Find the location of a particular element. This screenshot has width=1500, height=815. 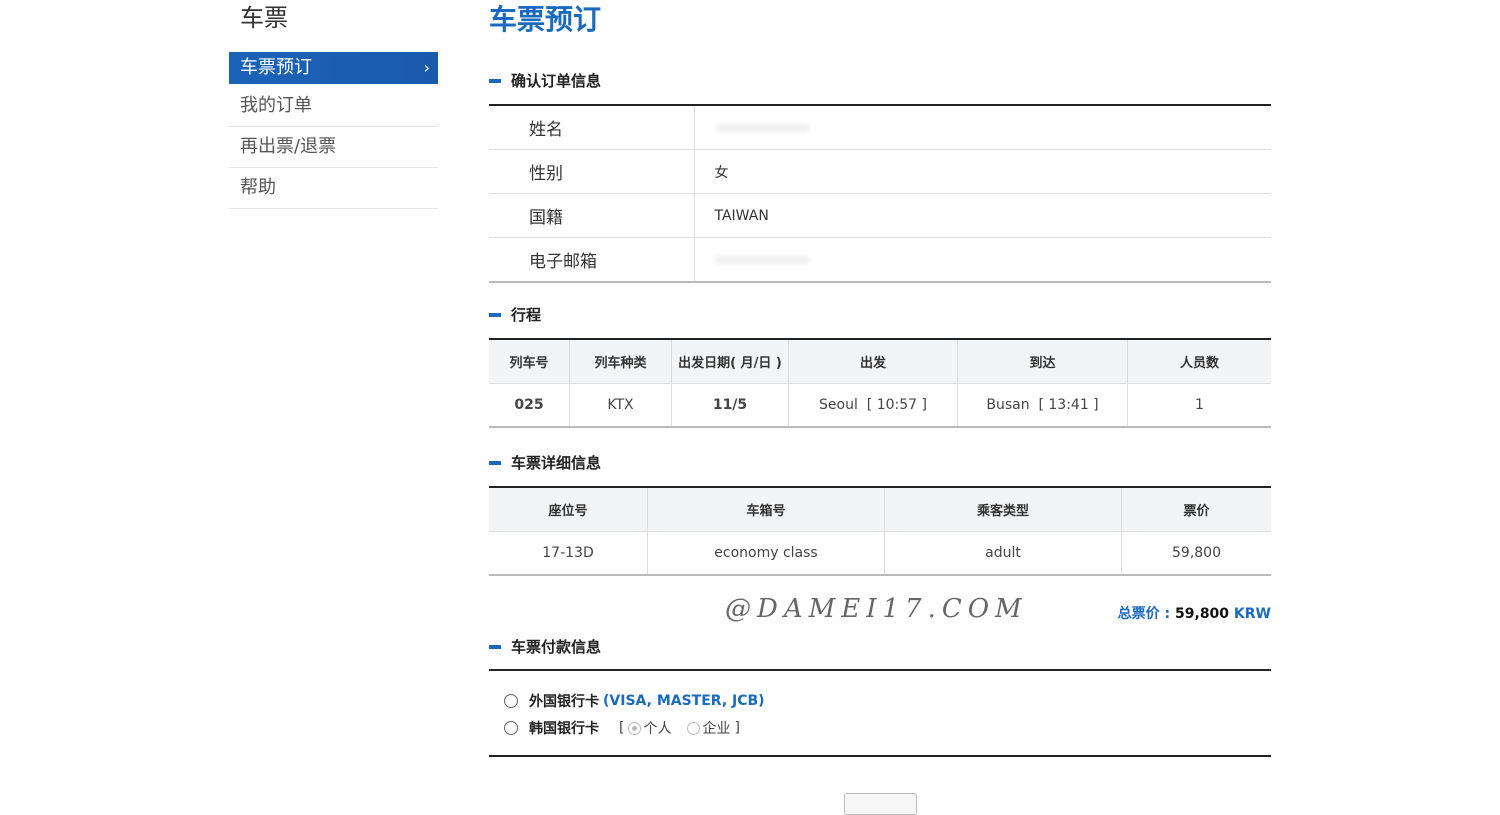

column-header: 到达 is located at coordinates (1042, 361).